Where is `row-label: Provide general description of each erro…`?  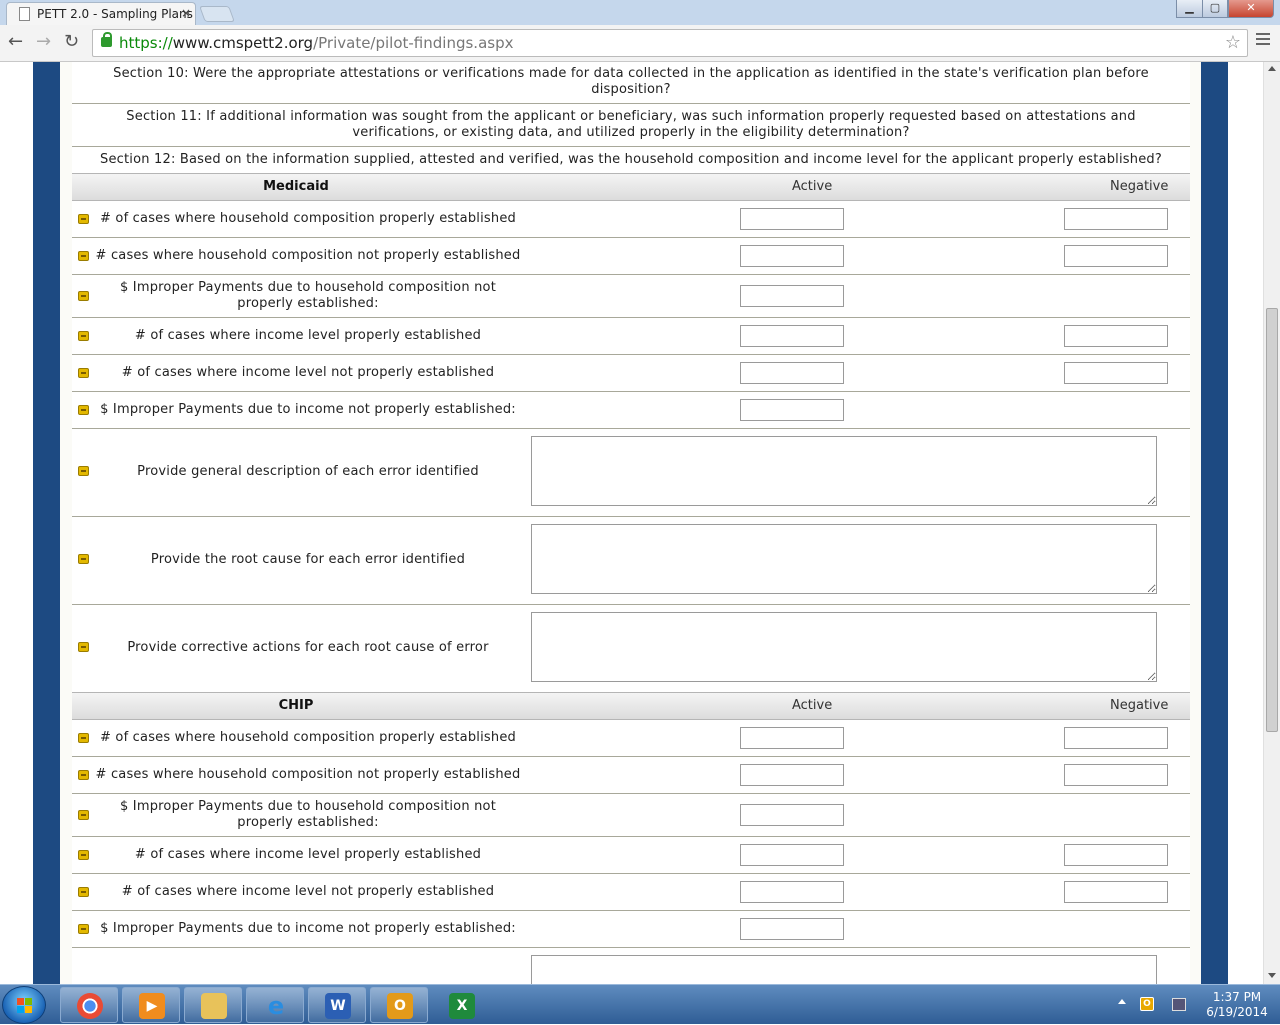 row-label: Provide general description of each erro… is located at coordinates (308, 471).